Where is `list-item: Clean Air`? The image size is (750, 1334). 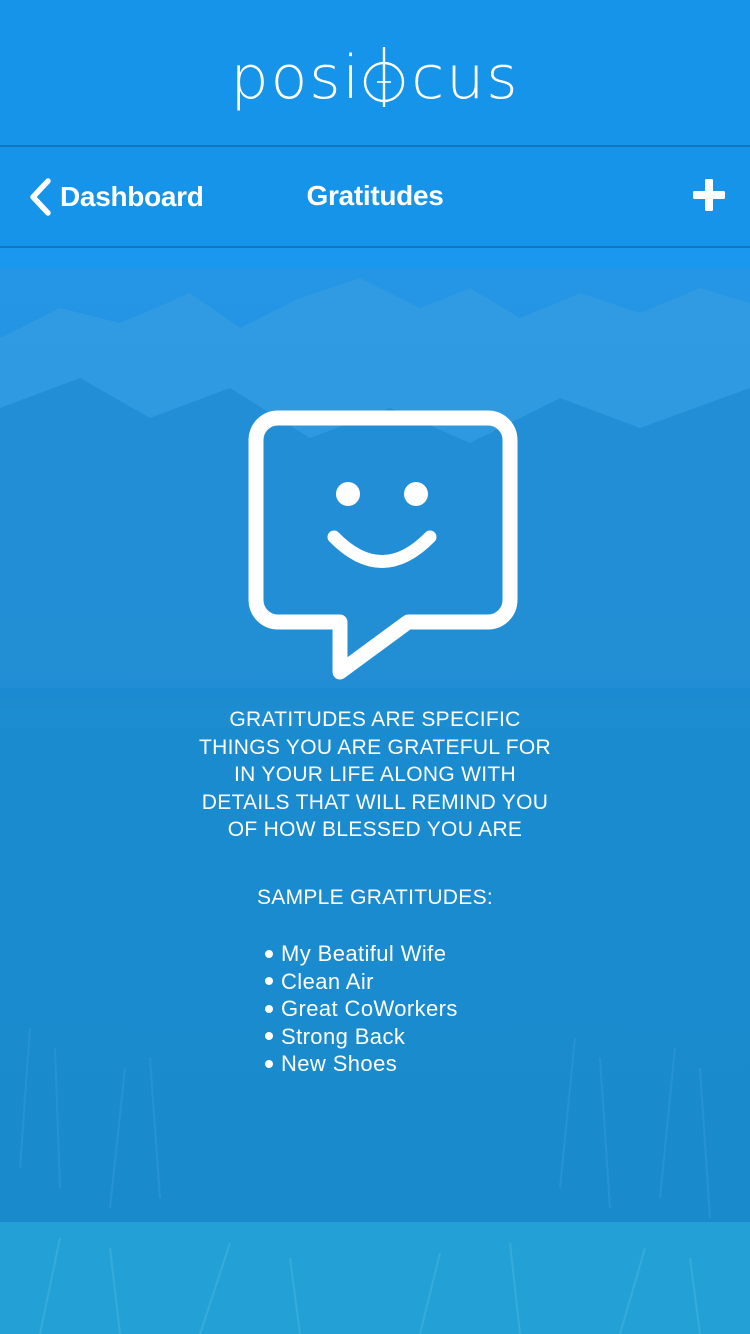 list-item: Clean Air is located at coordinates (360, 982).